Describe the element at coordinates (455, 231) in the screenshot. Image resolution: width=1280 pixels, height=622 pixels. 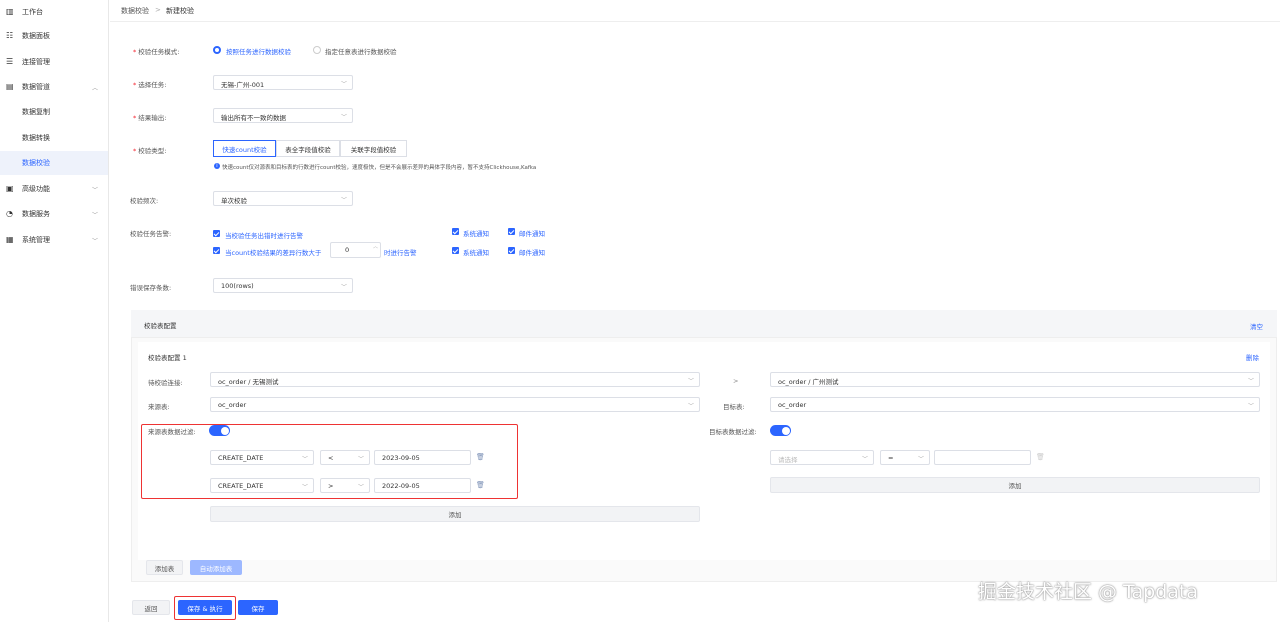
I see `alarm1-system-checkbox` at that location.